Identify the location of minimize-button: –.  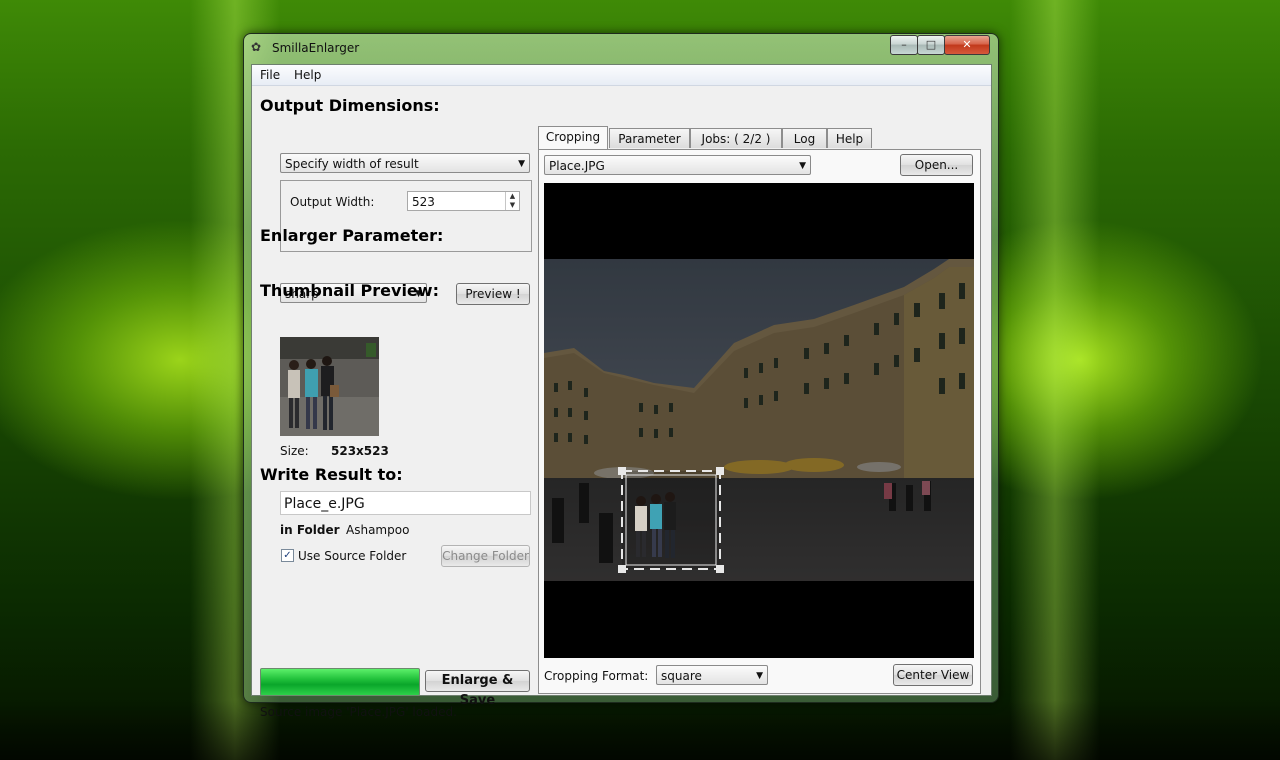
(904, 45).